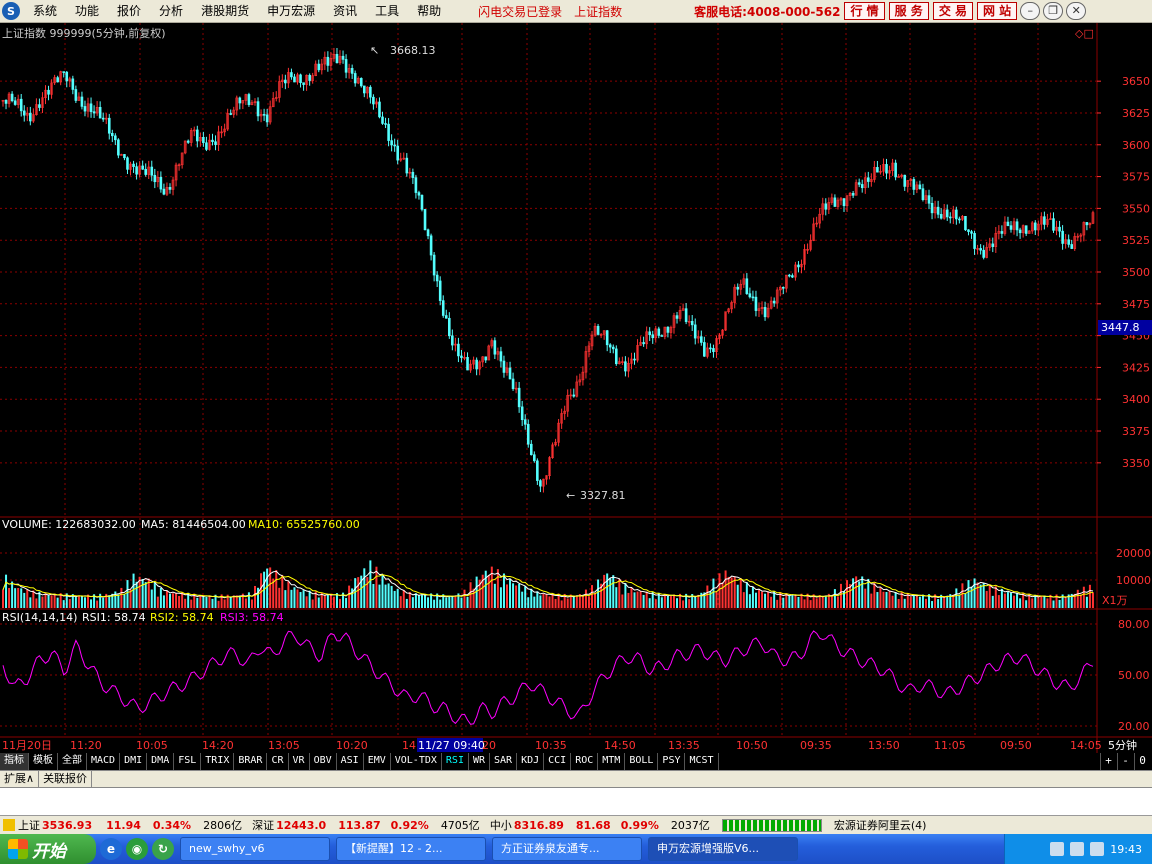  I want to click on ticker-sz-amount: 4705亿, so click(460, 825).